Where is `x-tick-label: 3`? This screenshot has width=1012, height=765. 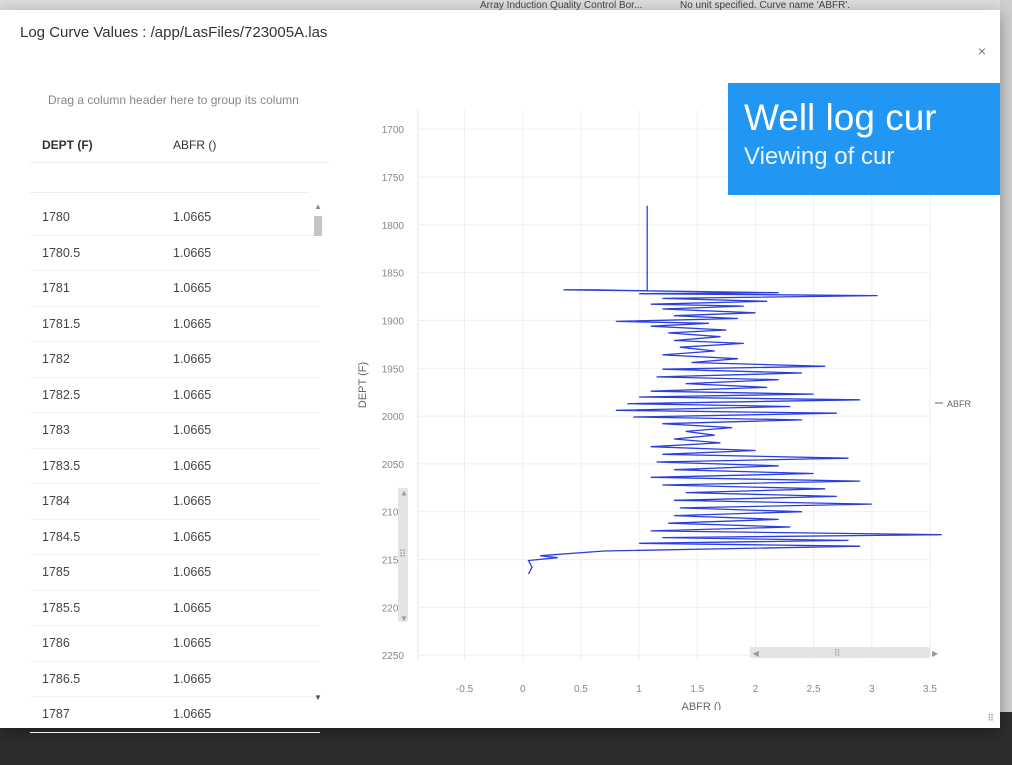 x-tick-label: 3 is located at coordinates (872, 689).